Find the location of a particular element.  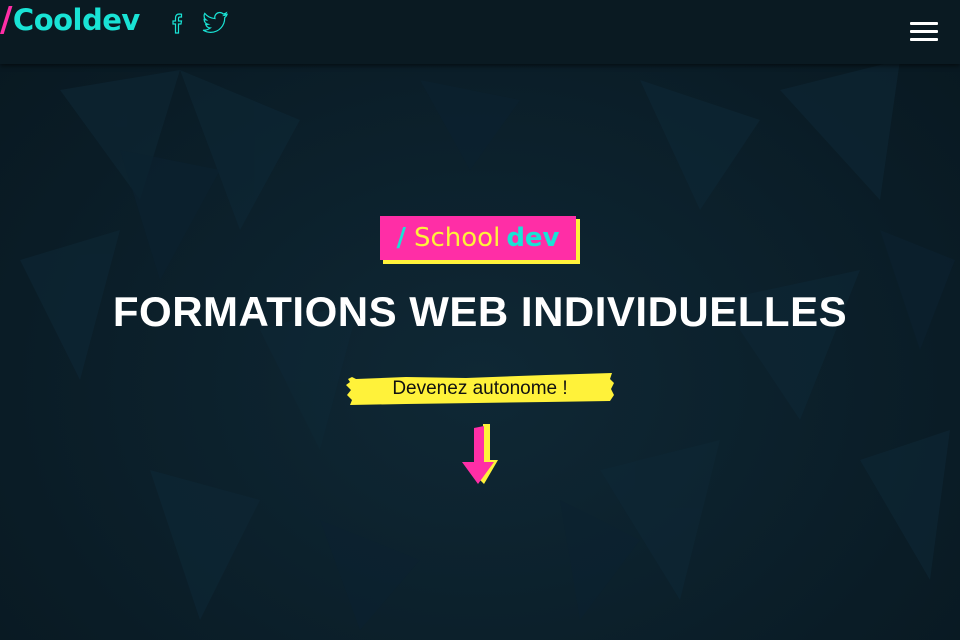

tagline-text: Devenez autonome ! is located at coordinates (480, 388).